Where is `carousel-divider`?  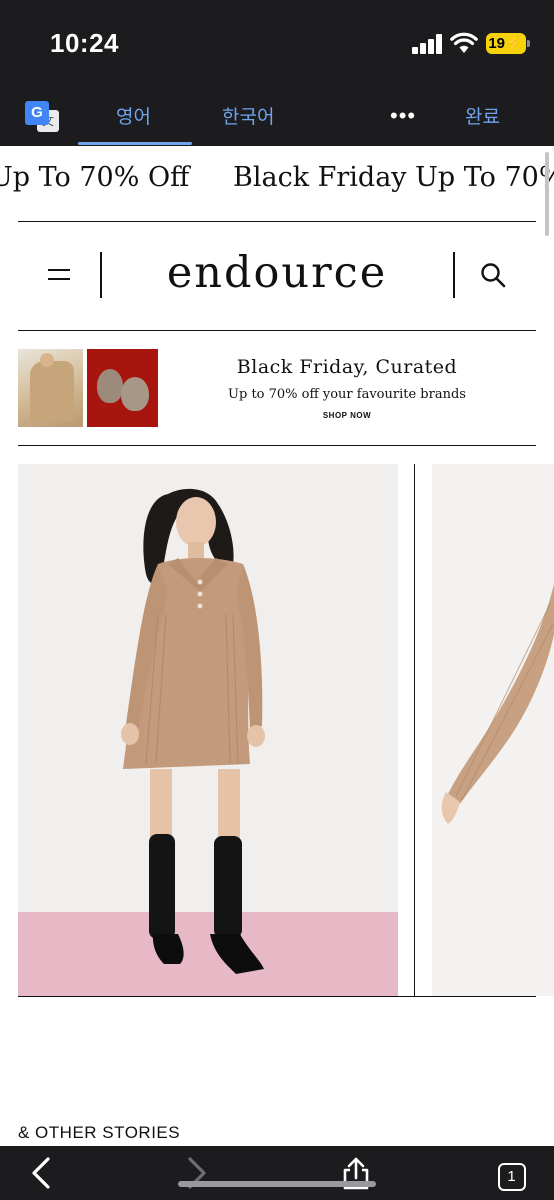 carousel-divider is located at coordinates (414, 730).